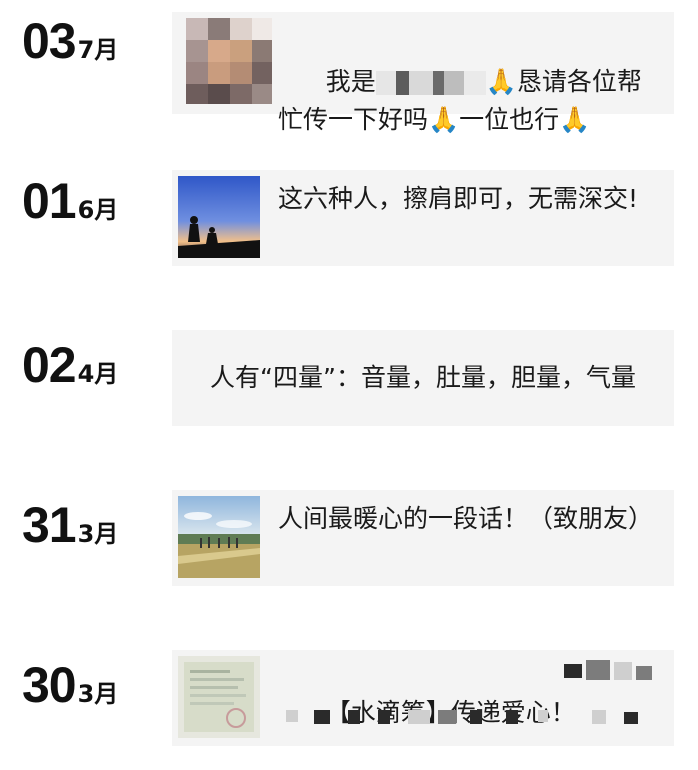 This screenshot has height=770, width=698. I want to click on post-date: 02 4月, so click(70, 365).